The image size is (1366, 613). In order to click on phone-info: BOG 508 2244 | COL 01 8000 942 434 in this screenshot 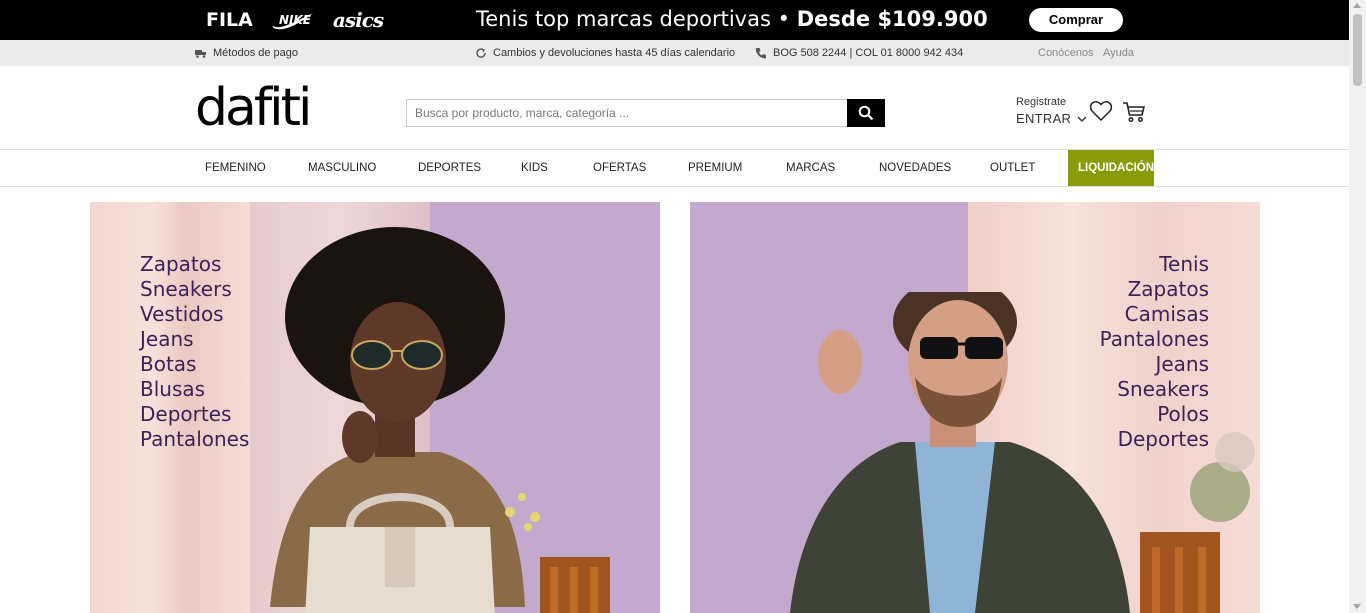, I will do `click(859, 53)`.